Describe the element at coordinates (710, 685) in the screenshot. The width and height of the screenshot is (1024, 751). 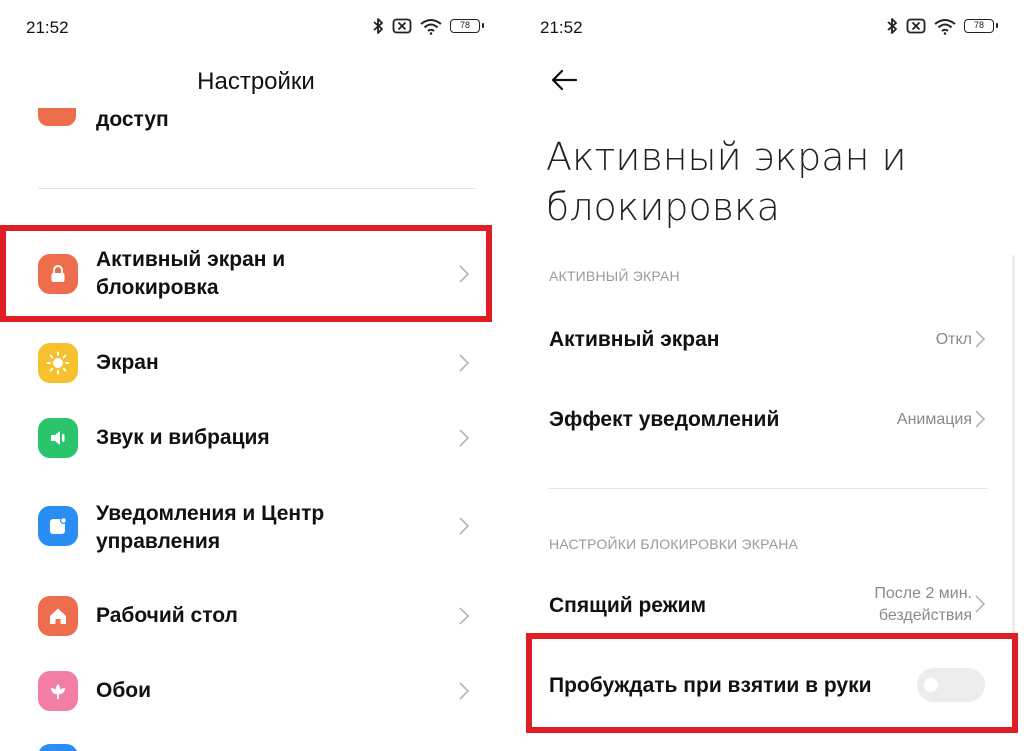
I see `setting-label: Пробуждать при взятии в руки` at that location.